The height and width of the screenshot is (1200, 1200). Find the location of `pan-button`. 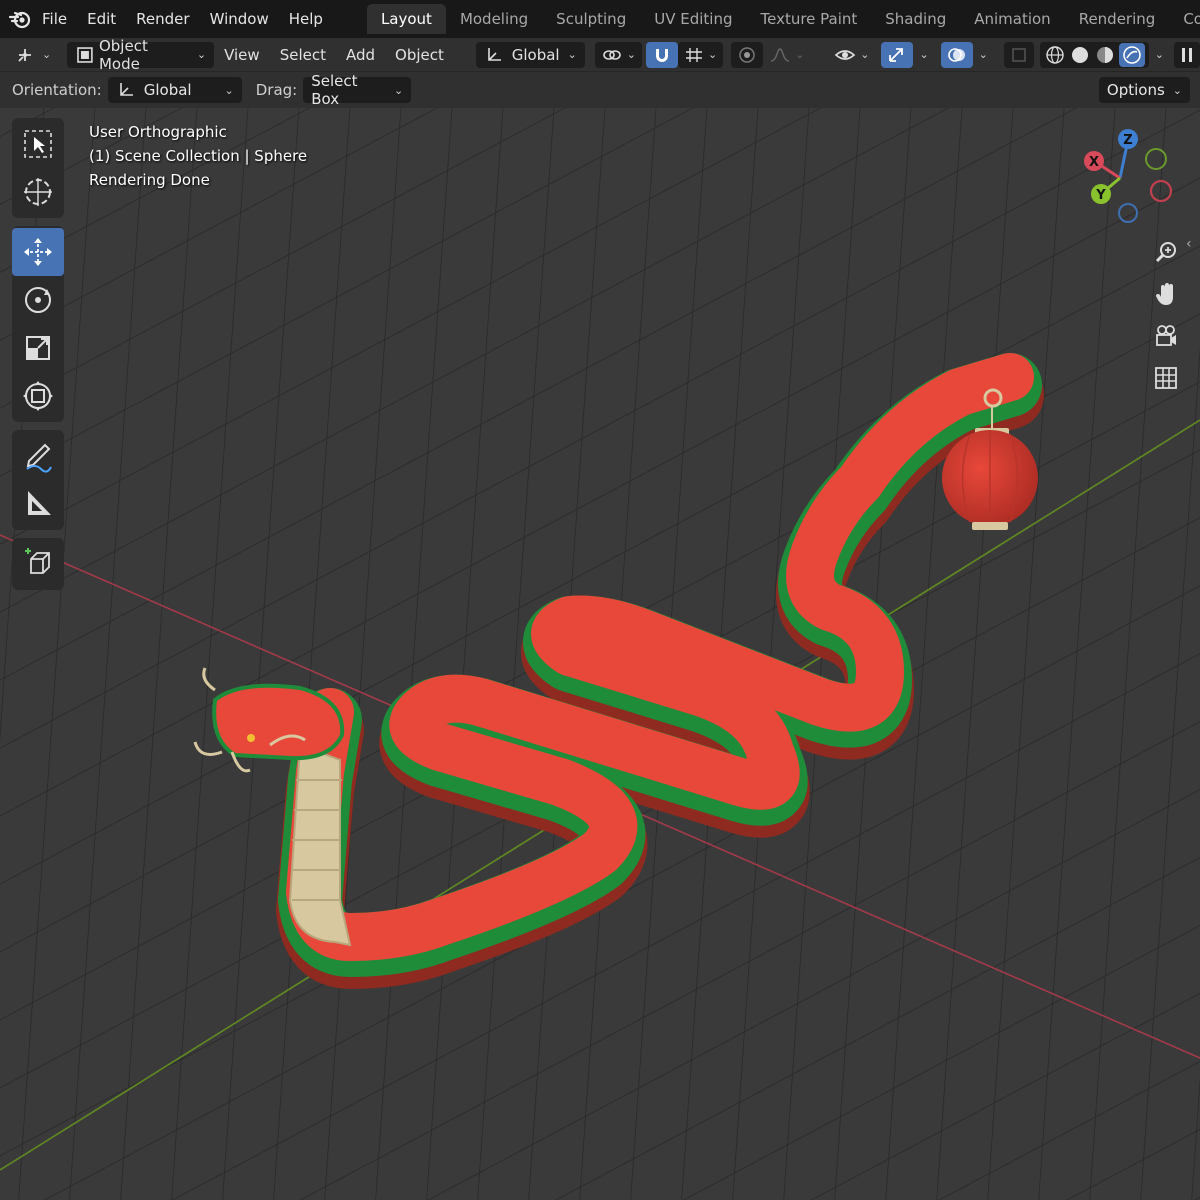

pan-button is located at coordinates (1166, 294).